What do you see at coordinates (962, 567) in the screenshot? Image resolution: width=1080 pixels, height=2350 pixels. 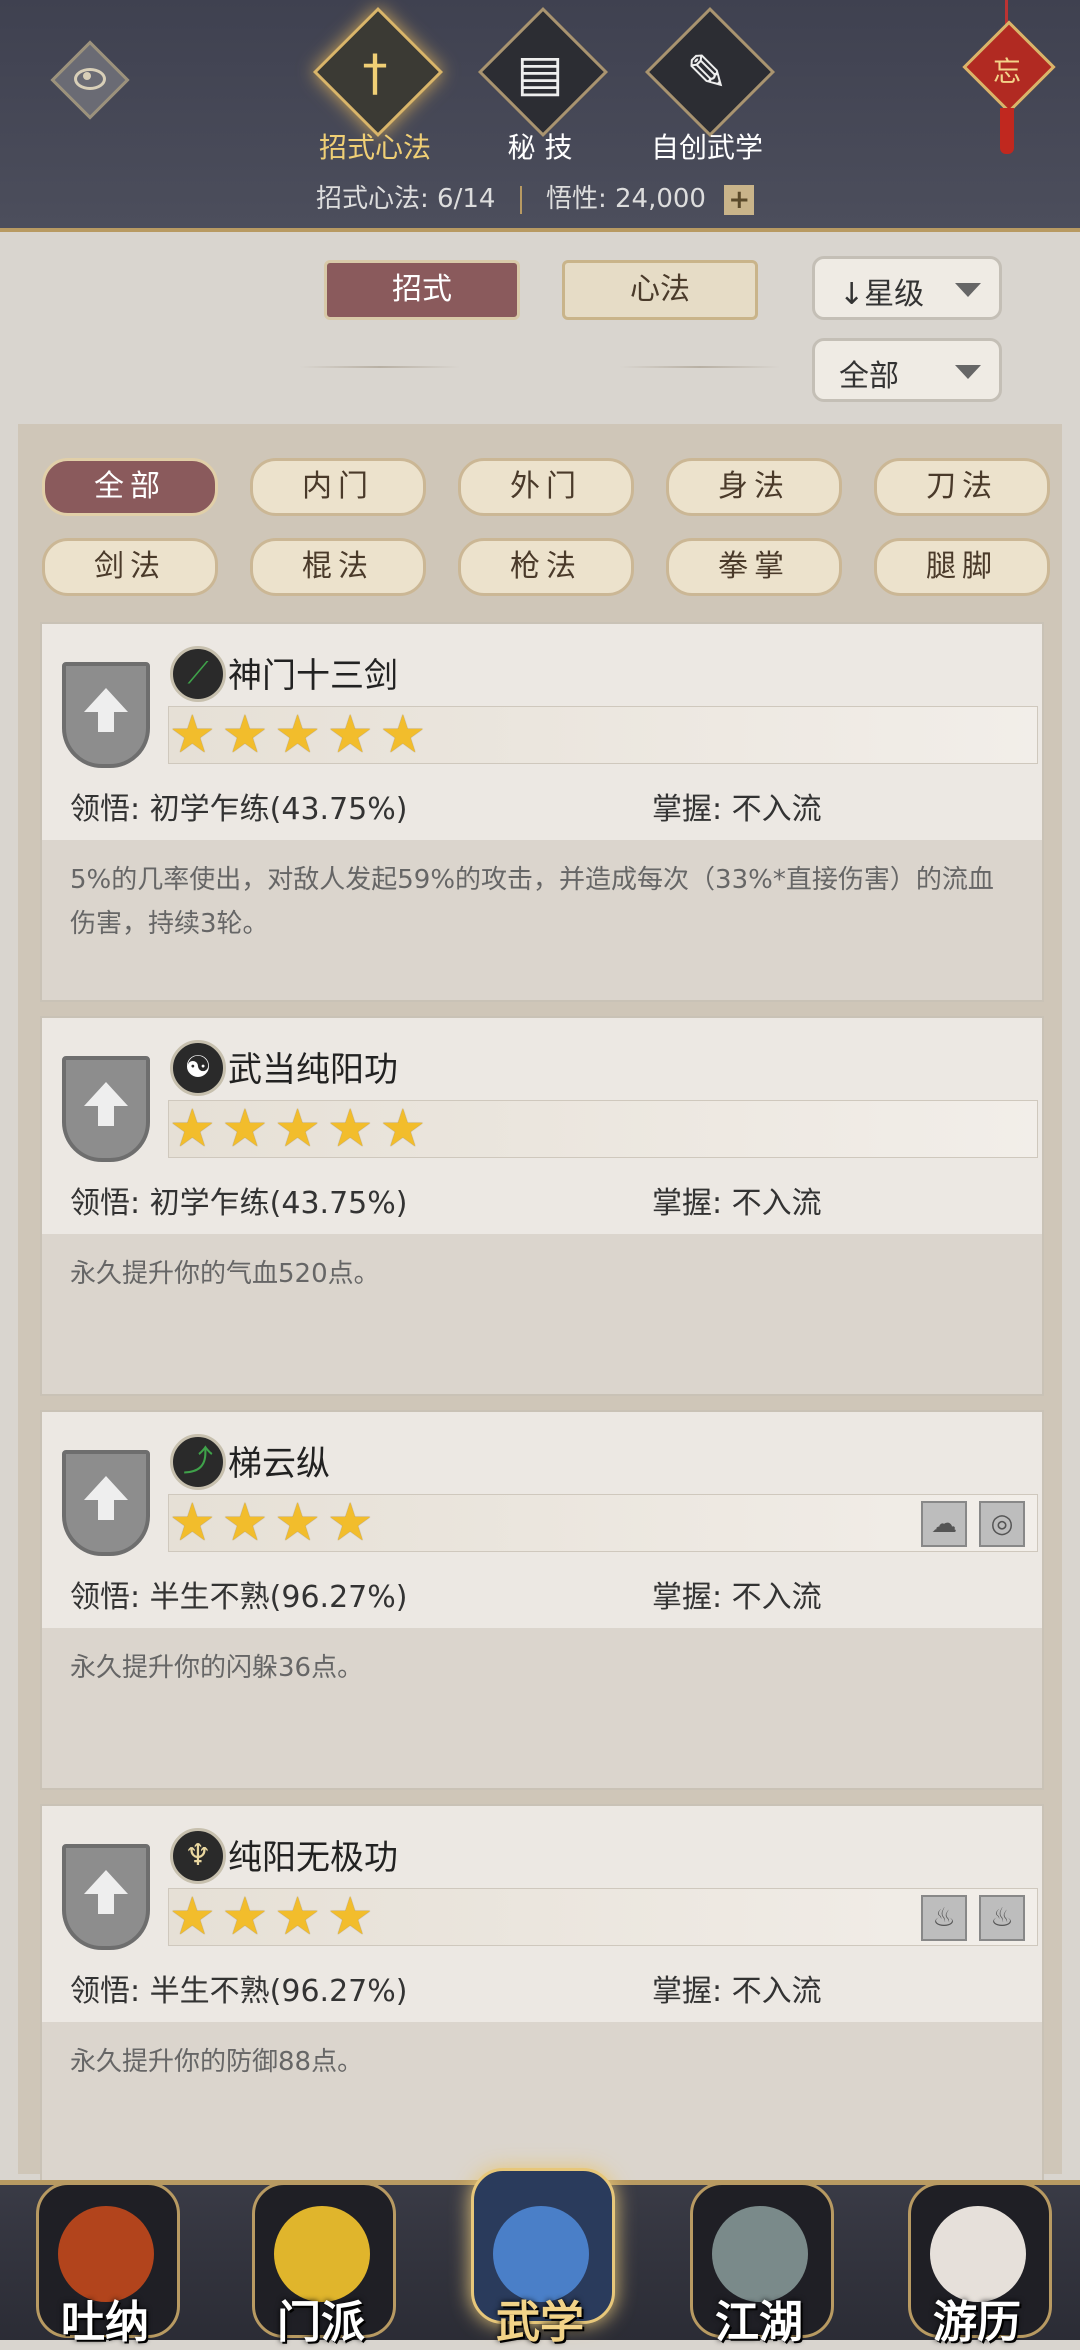 I see `category-chip-kick: 腿脚` at bounding box center [962, 567].